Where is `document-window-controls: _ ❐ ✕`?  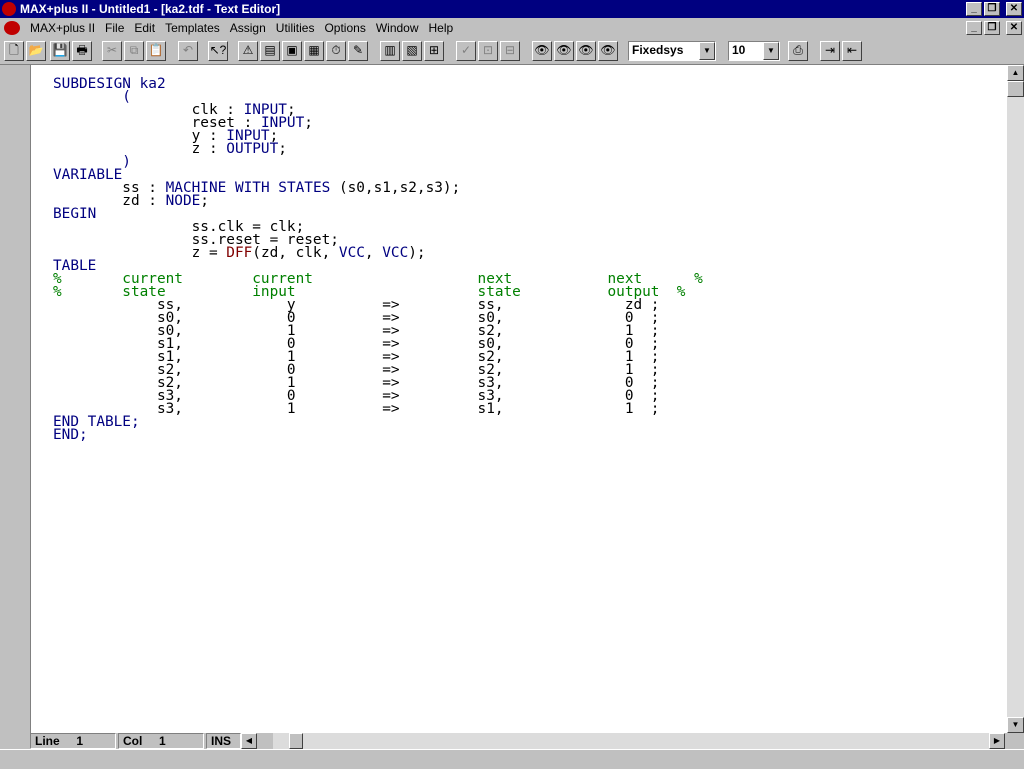 document-window-controls: _ ❐ ✕ is located at coordinates (994, 28).